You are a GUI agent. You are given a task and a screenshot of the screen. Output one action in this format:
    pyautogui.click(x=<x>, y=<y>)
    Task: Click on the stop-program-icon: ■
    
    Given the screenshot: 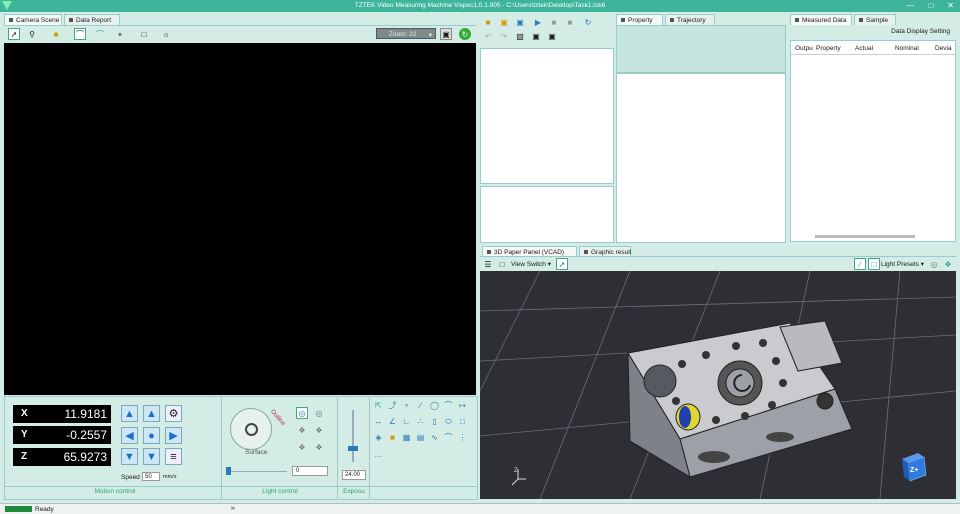 What is the action you would take?
    pyautogui.click(x=570, y=22)
    